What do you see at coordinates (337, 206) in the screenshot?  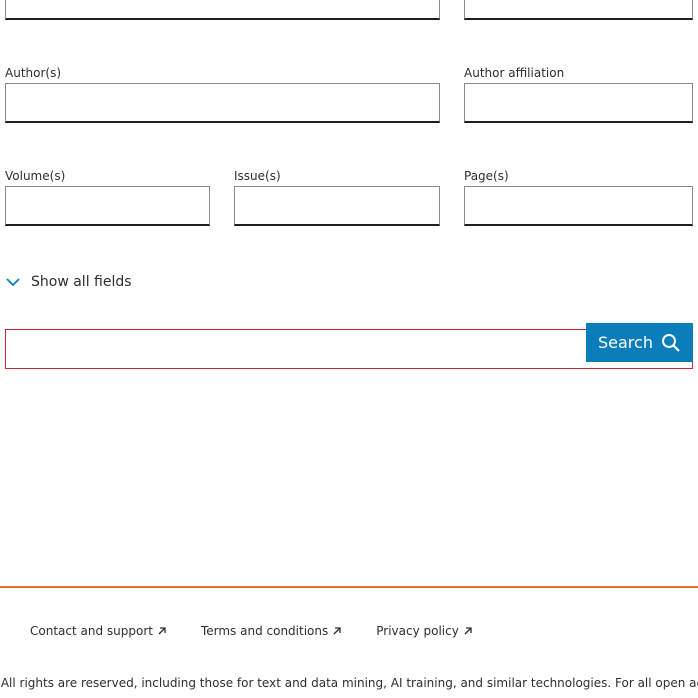 I see `issue-input` at bounding box center [337, 206].